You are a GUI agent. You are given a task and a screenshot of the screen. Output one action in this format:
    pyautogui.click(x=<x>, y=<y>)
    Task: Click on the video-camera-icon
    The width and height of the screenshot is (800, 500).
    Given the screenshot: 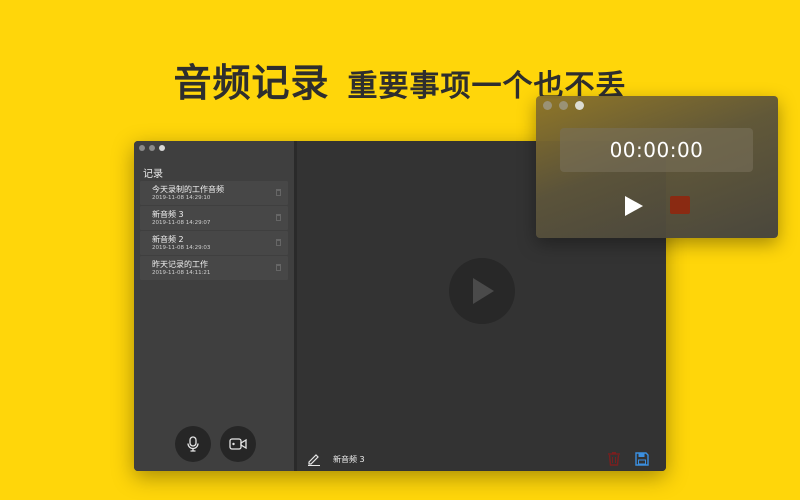 What is the action you would take?
    pyautogui.click(x=238, y=444)
    